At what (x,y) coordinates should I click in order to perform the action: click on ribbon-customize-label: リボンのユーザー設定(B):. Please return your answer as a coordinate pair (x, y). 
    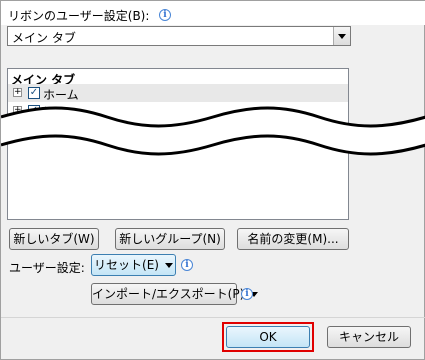
    Looking at the image, I should click on (79, 16).